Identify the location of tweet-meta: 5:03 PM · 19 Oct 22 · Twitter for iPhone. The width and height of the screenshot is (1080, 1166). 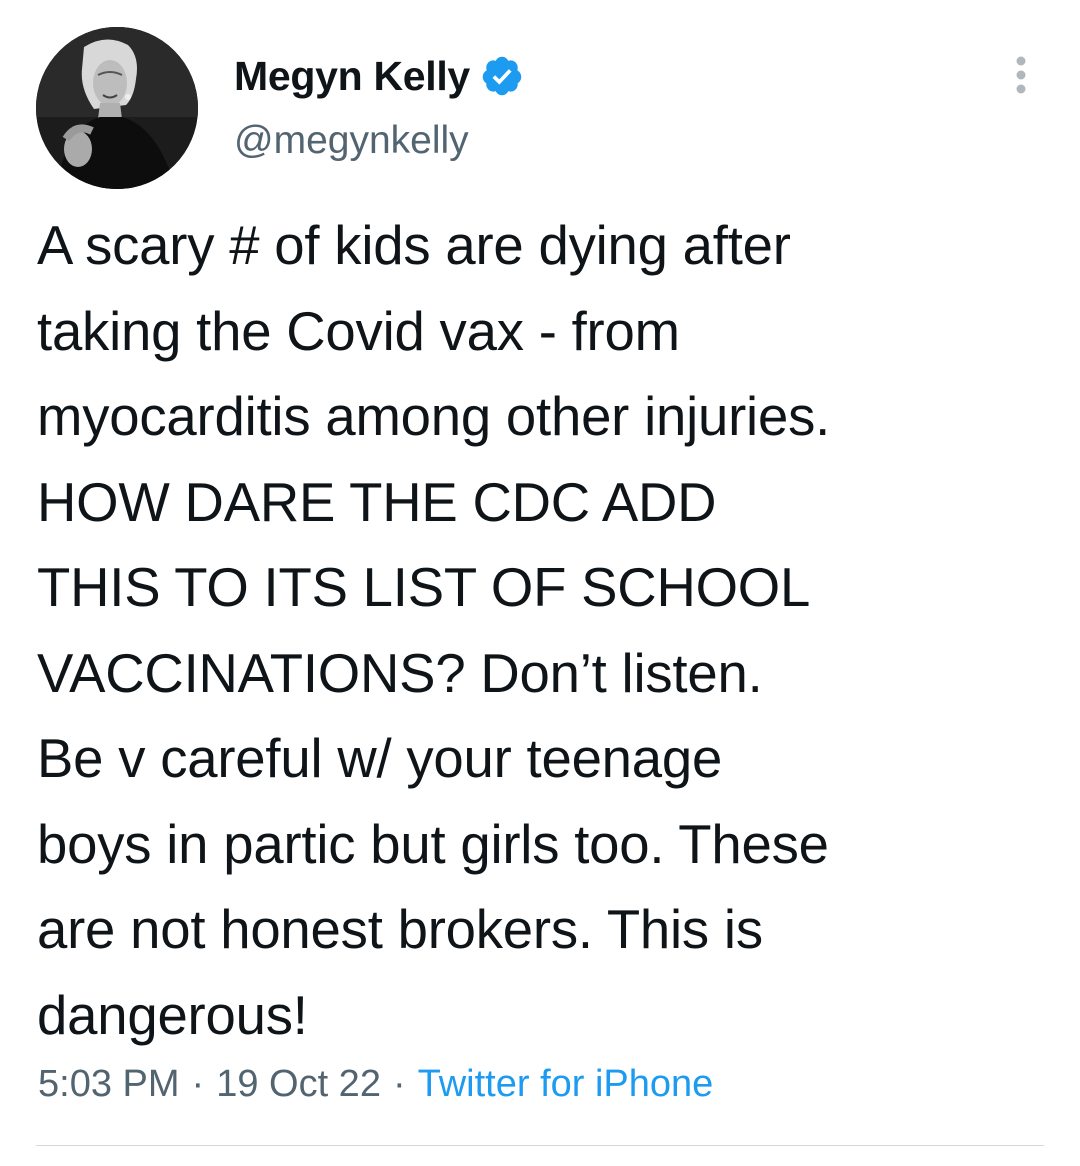
(375, 1084).